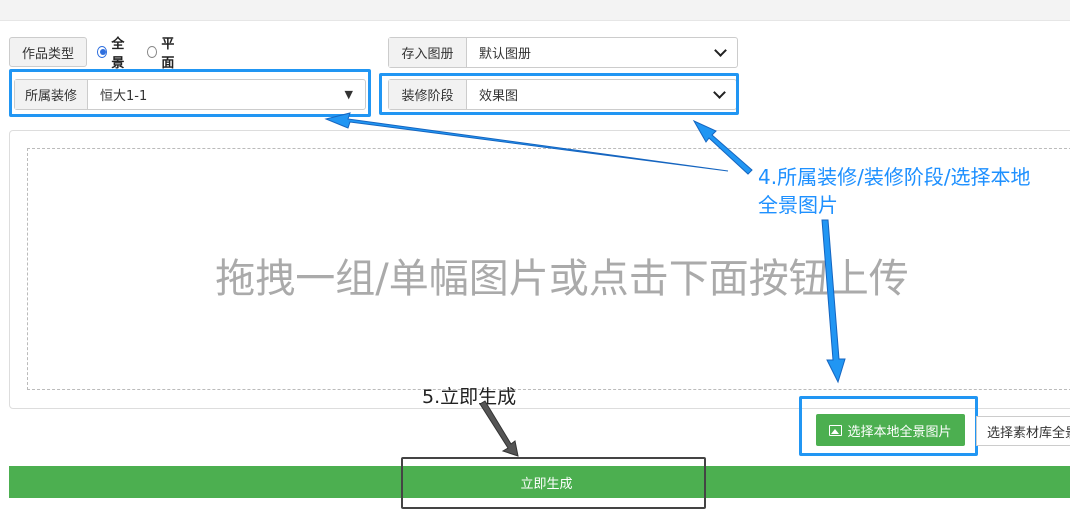 The height and width of the screenshot is (511, 1070). I want to click on annotation-step4: 4.所属装修/装修阶段/选择本地 全景图片, so click(894, 191).